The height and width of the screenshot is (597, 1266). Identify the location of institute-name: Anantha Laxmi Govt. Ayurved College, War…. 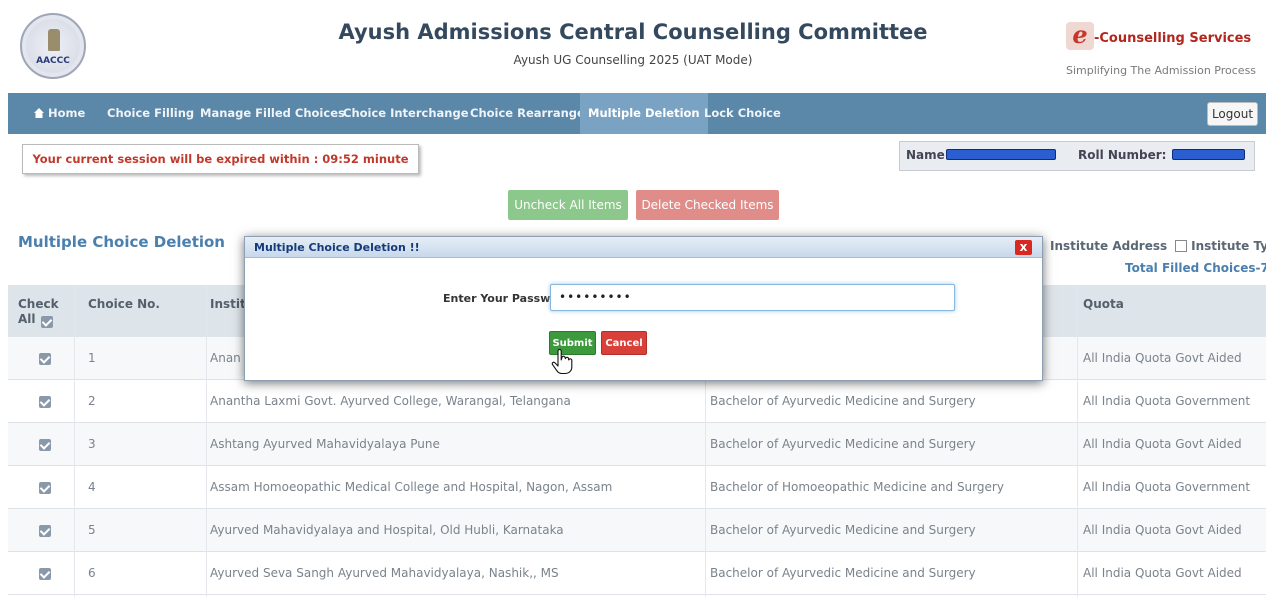
(390, 401).